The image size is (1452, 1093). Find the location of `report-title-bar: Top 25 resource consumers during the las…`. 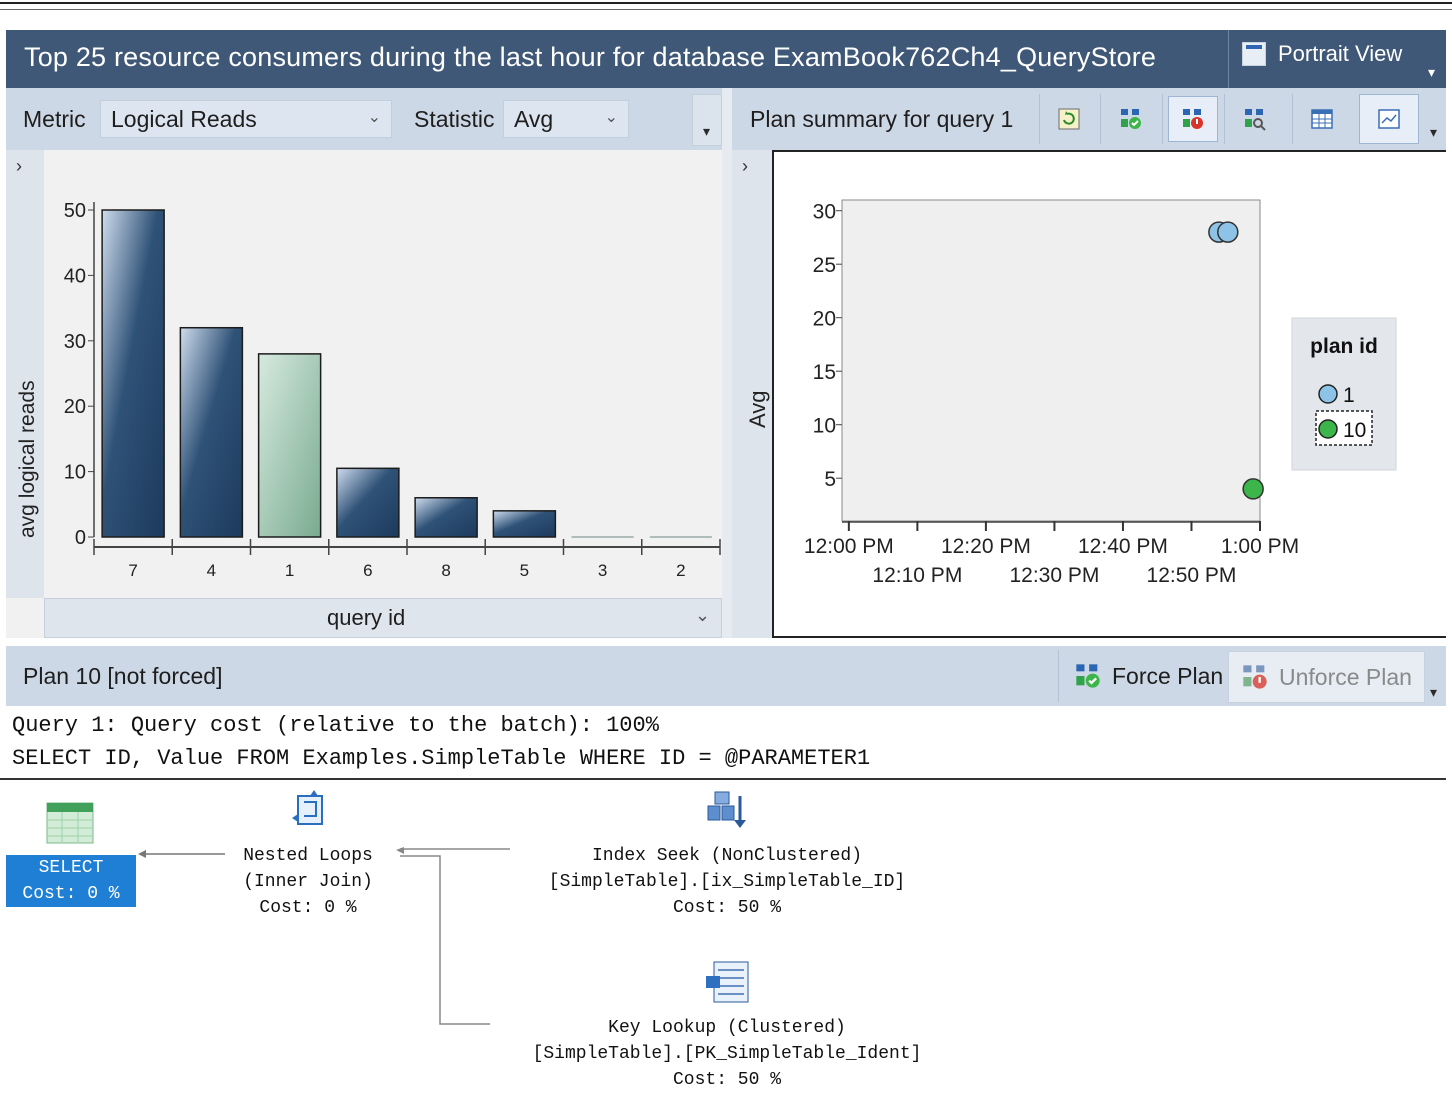

report-title-bar: Top 25 resource consumers during the las… is located at coordinates (726, 59).